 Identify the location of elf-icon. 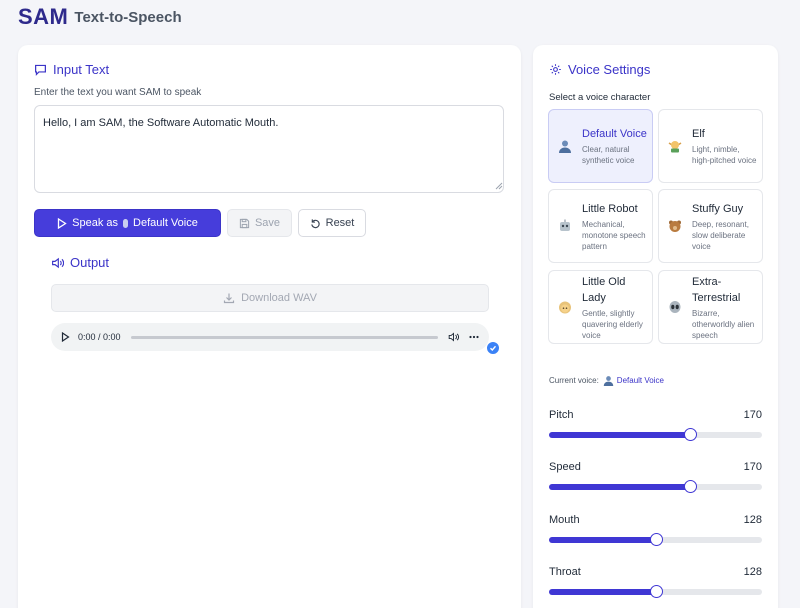
(675, 146).